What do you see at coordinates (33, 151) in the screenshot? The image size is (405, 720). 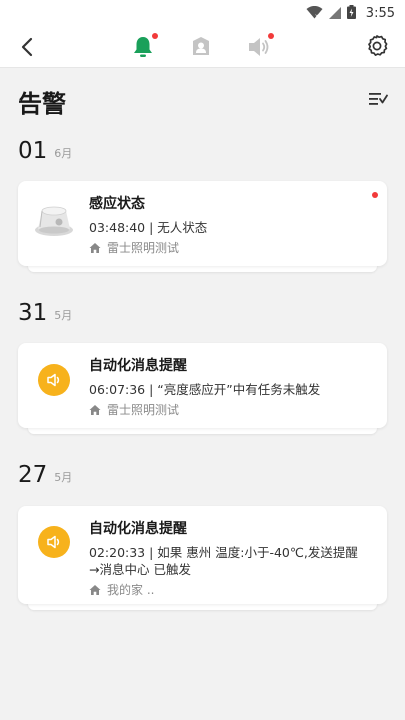 I see `date-day: 01` at bounding box center [33, 151].